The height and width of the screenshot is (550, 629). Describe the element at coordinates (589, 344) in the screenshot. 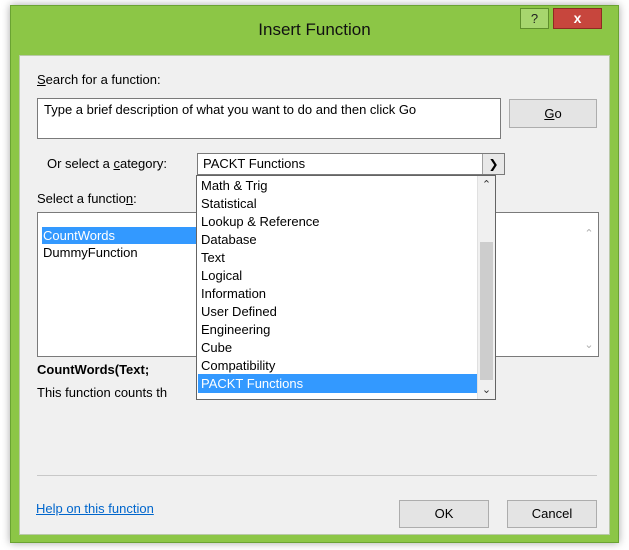

I see `scroll-down-icon: ⌄` at that location.